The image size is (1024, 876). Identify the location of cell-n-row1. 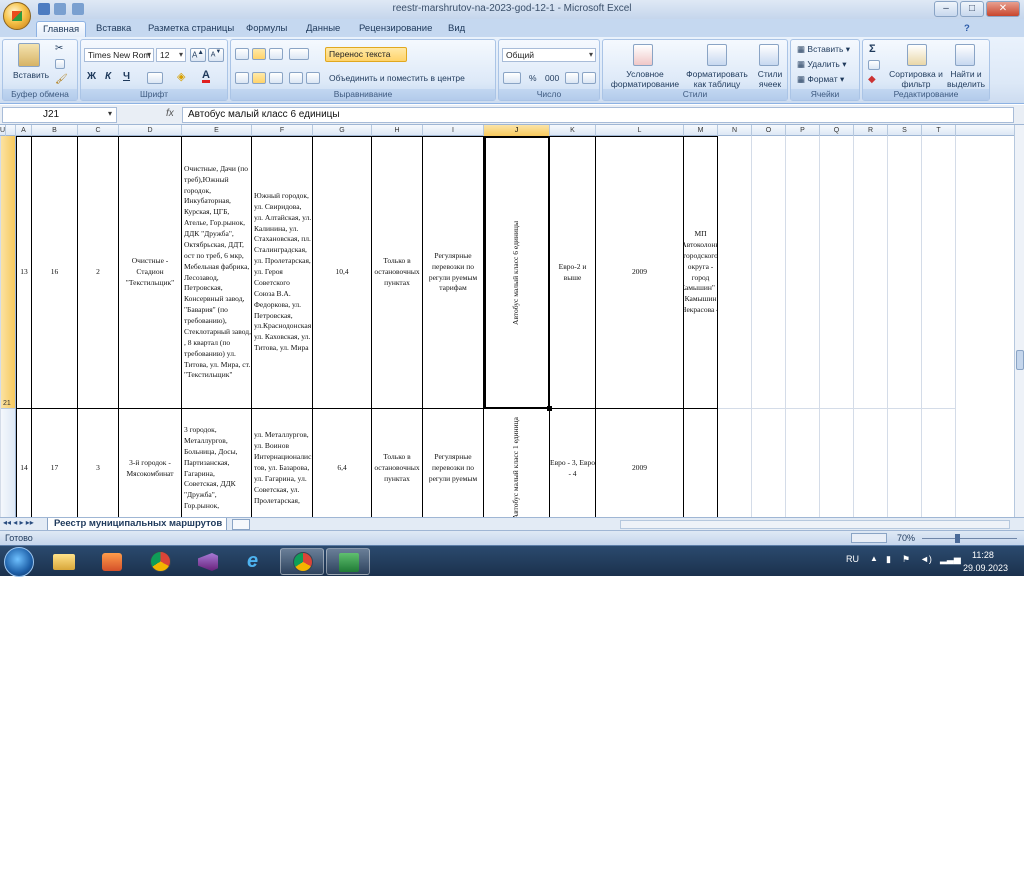
(735, 272).